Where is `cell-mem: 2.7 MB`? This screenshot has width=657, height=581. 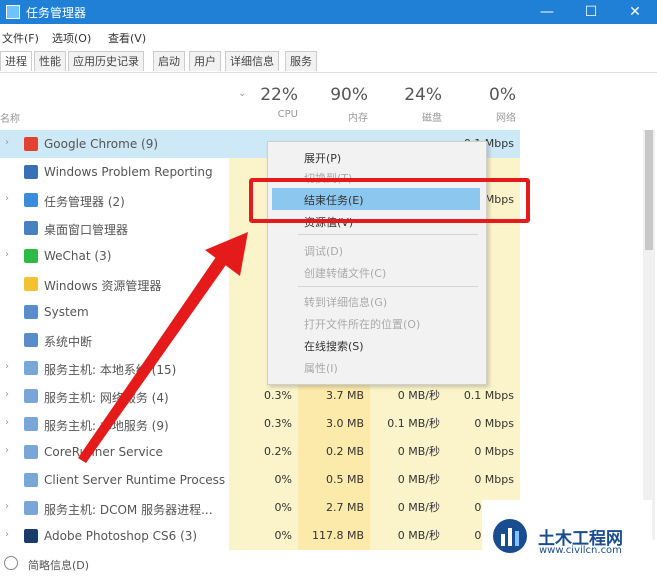 cell-mem: 2.7 MB is located at coordinates (334, 508).